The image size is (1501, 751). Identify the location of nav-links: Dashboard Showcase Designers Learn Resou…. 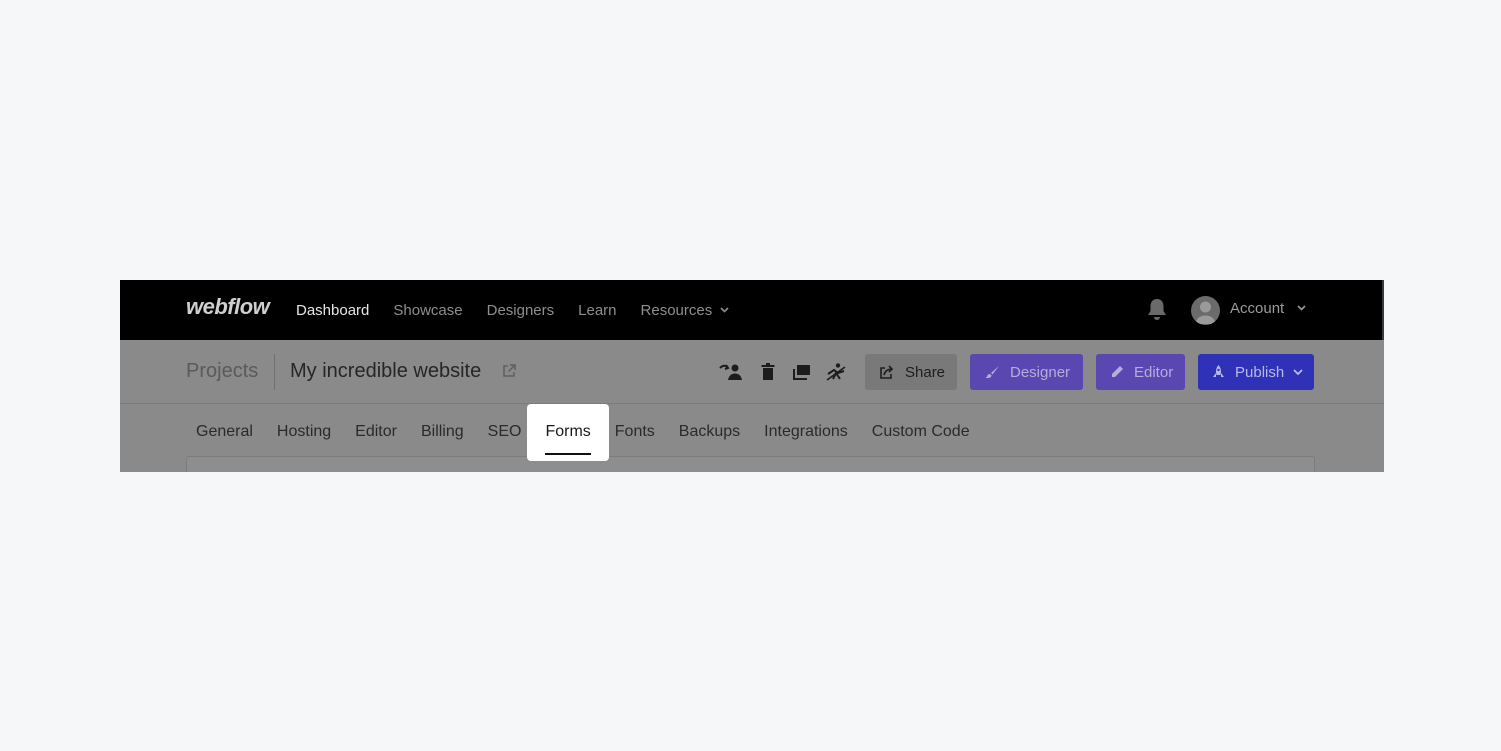
(524, 310).